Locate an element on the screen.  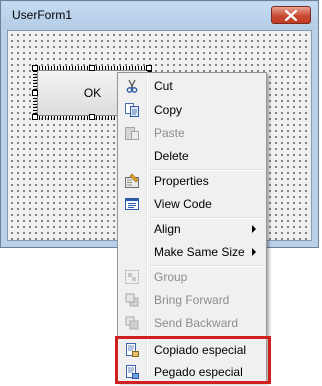
send-backward-icon is located at coordinates (132, 323).